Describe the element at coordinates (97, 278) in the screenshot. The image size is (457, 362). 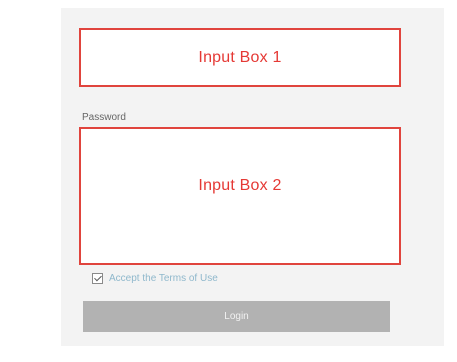
I see `terms-checkbox` at that location.